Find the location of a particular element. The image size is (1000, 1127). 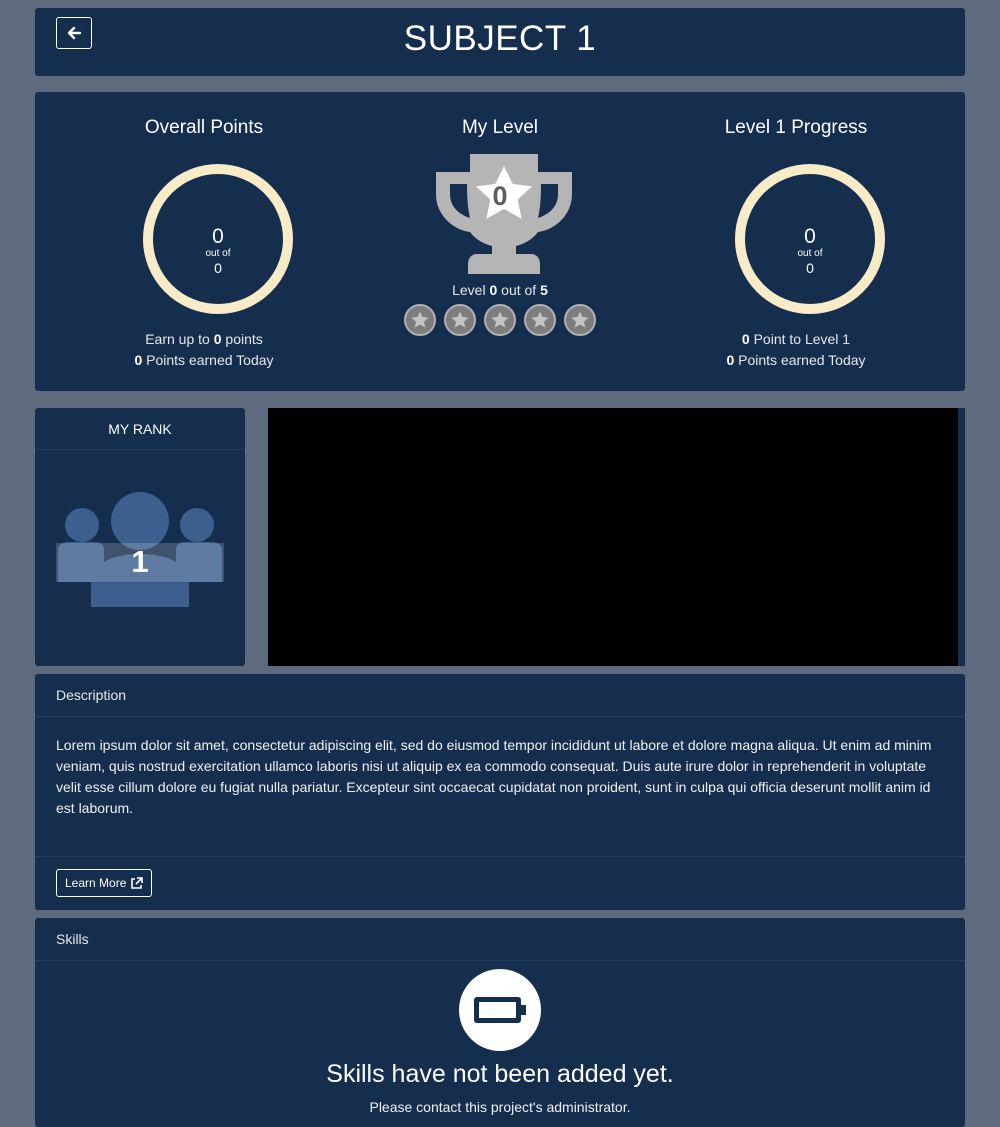

level-progress-value: 0 is located at coordinates (810, 236).